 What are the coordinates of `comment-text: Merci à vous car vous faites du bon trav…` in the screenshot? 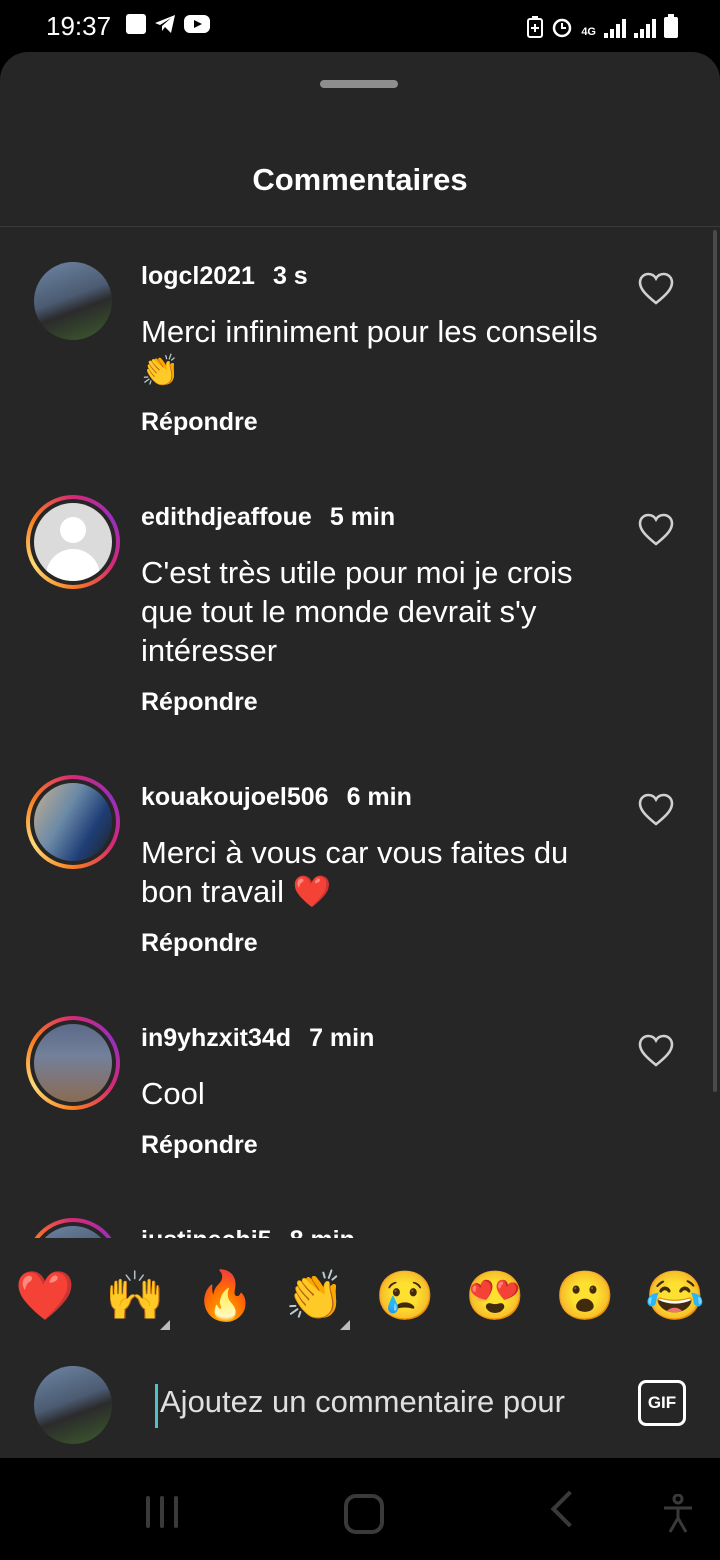 It's located at (355, 872).